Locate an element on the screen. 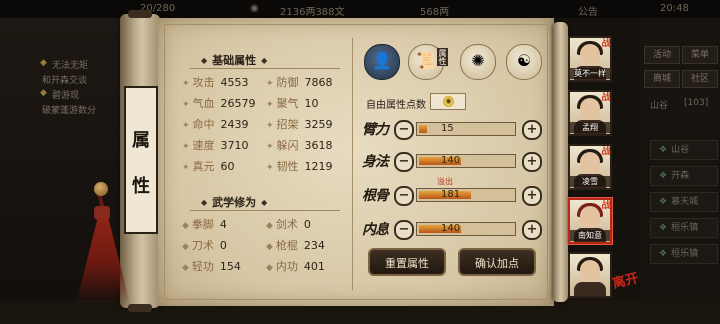 The width and height of the screenshot is (720, 324). tassel-knot is located at coordinates (102, 213).